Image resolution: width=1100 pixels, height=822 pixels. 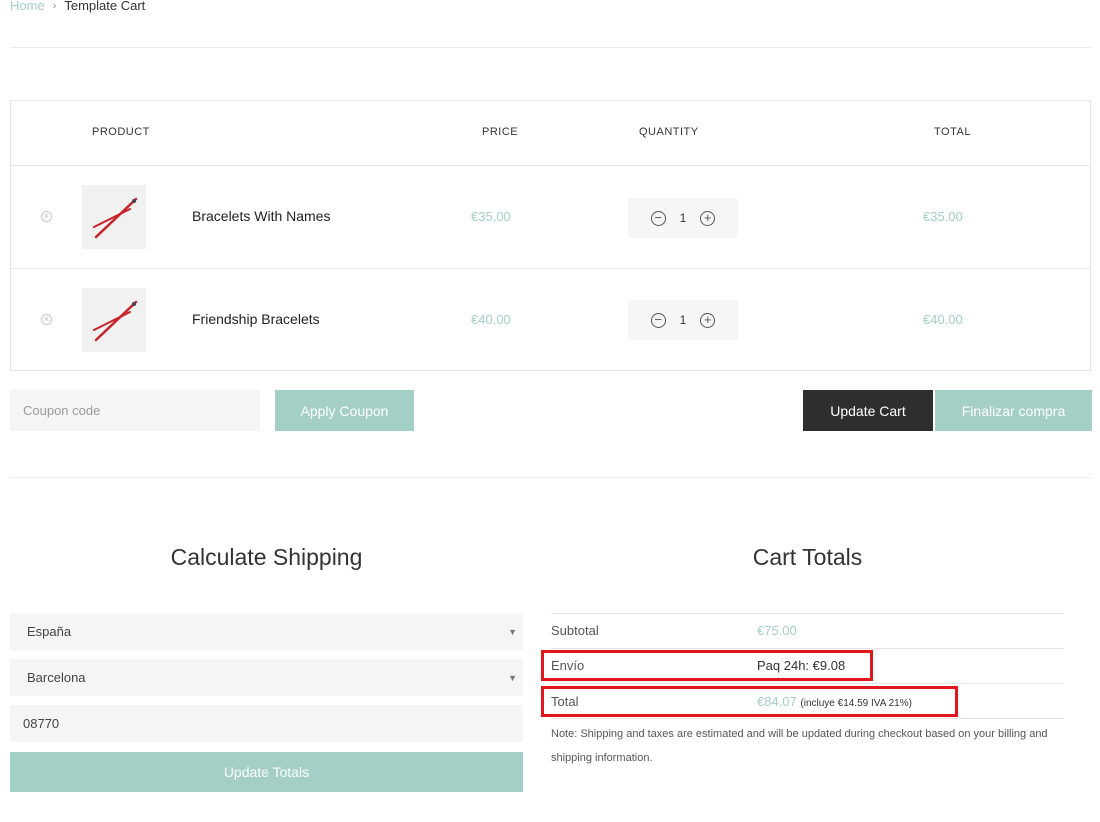 I want to click on country-select: España ▼, so click(x=266, y=631).